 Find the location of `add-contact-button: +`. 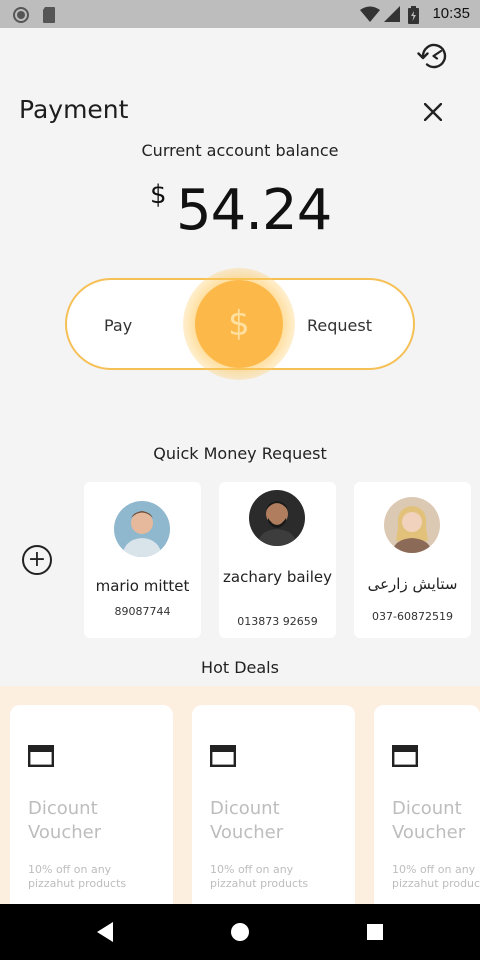

add-contact-button: + is located at coordinates (37, 560).